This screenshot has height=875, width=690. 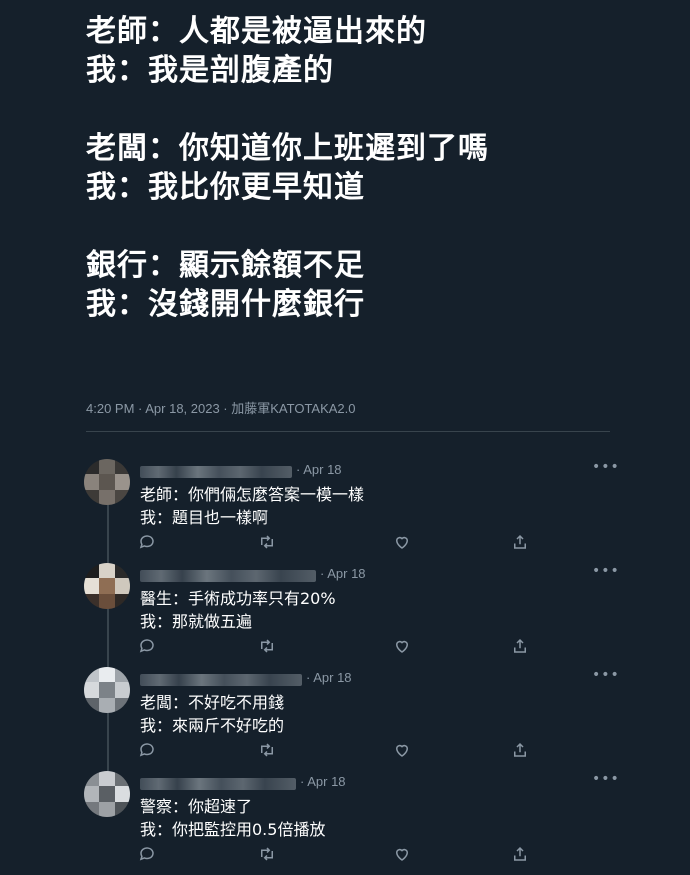 I want to click on tweet-line: 我：沒錢開什麼銀行, so click(x=225, y=304).